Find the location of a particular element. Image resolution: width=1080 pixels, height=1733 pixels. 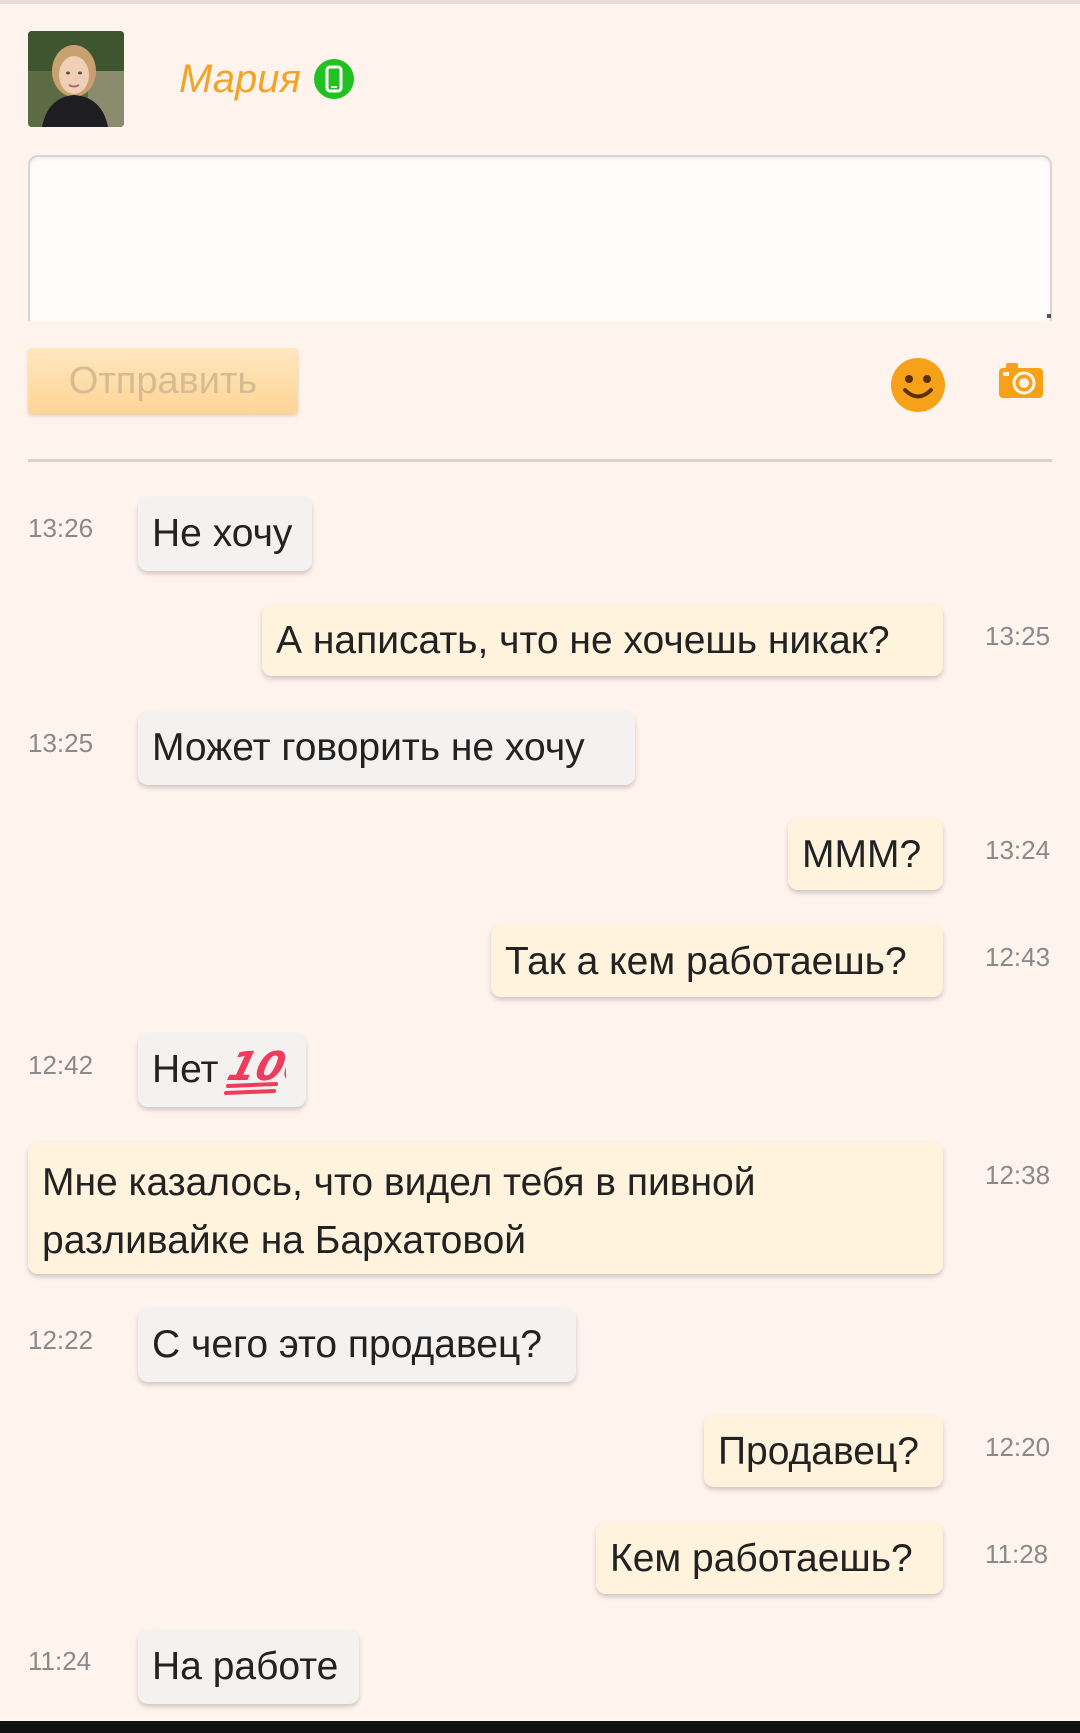

message-time: 11:24 is located at coordinates (60, 1661).